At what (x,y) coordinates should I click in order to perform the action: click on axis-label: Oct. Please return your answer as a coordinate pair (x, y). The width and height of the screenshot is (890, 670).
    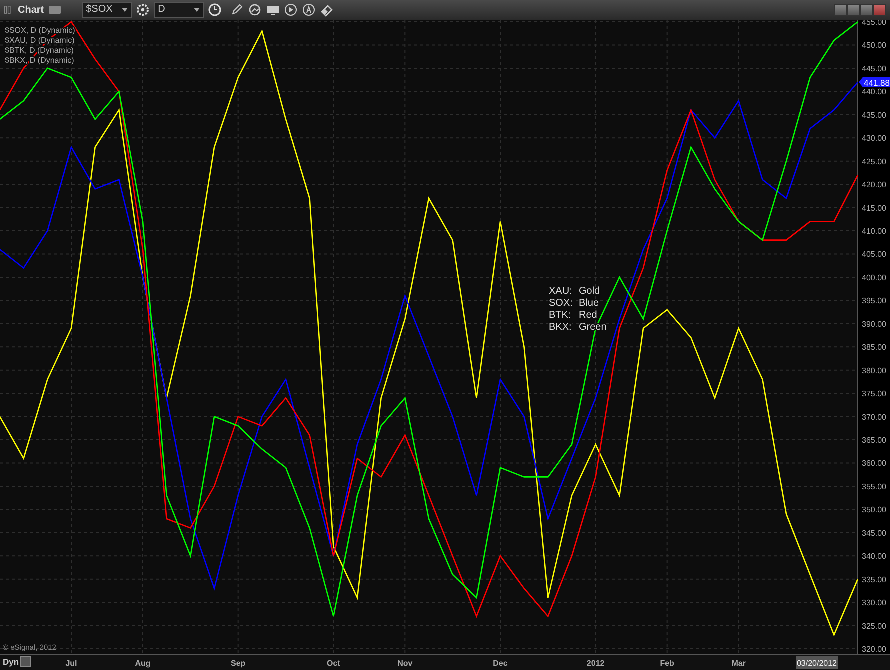
    Looking at the image, I should click on (333, 663).